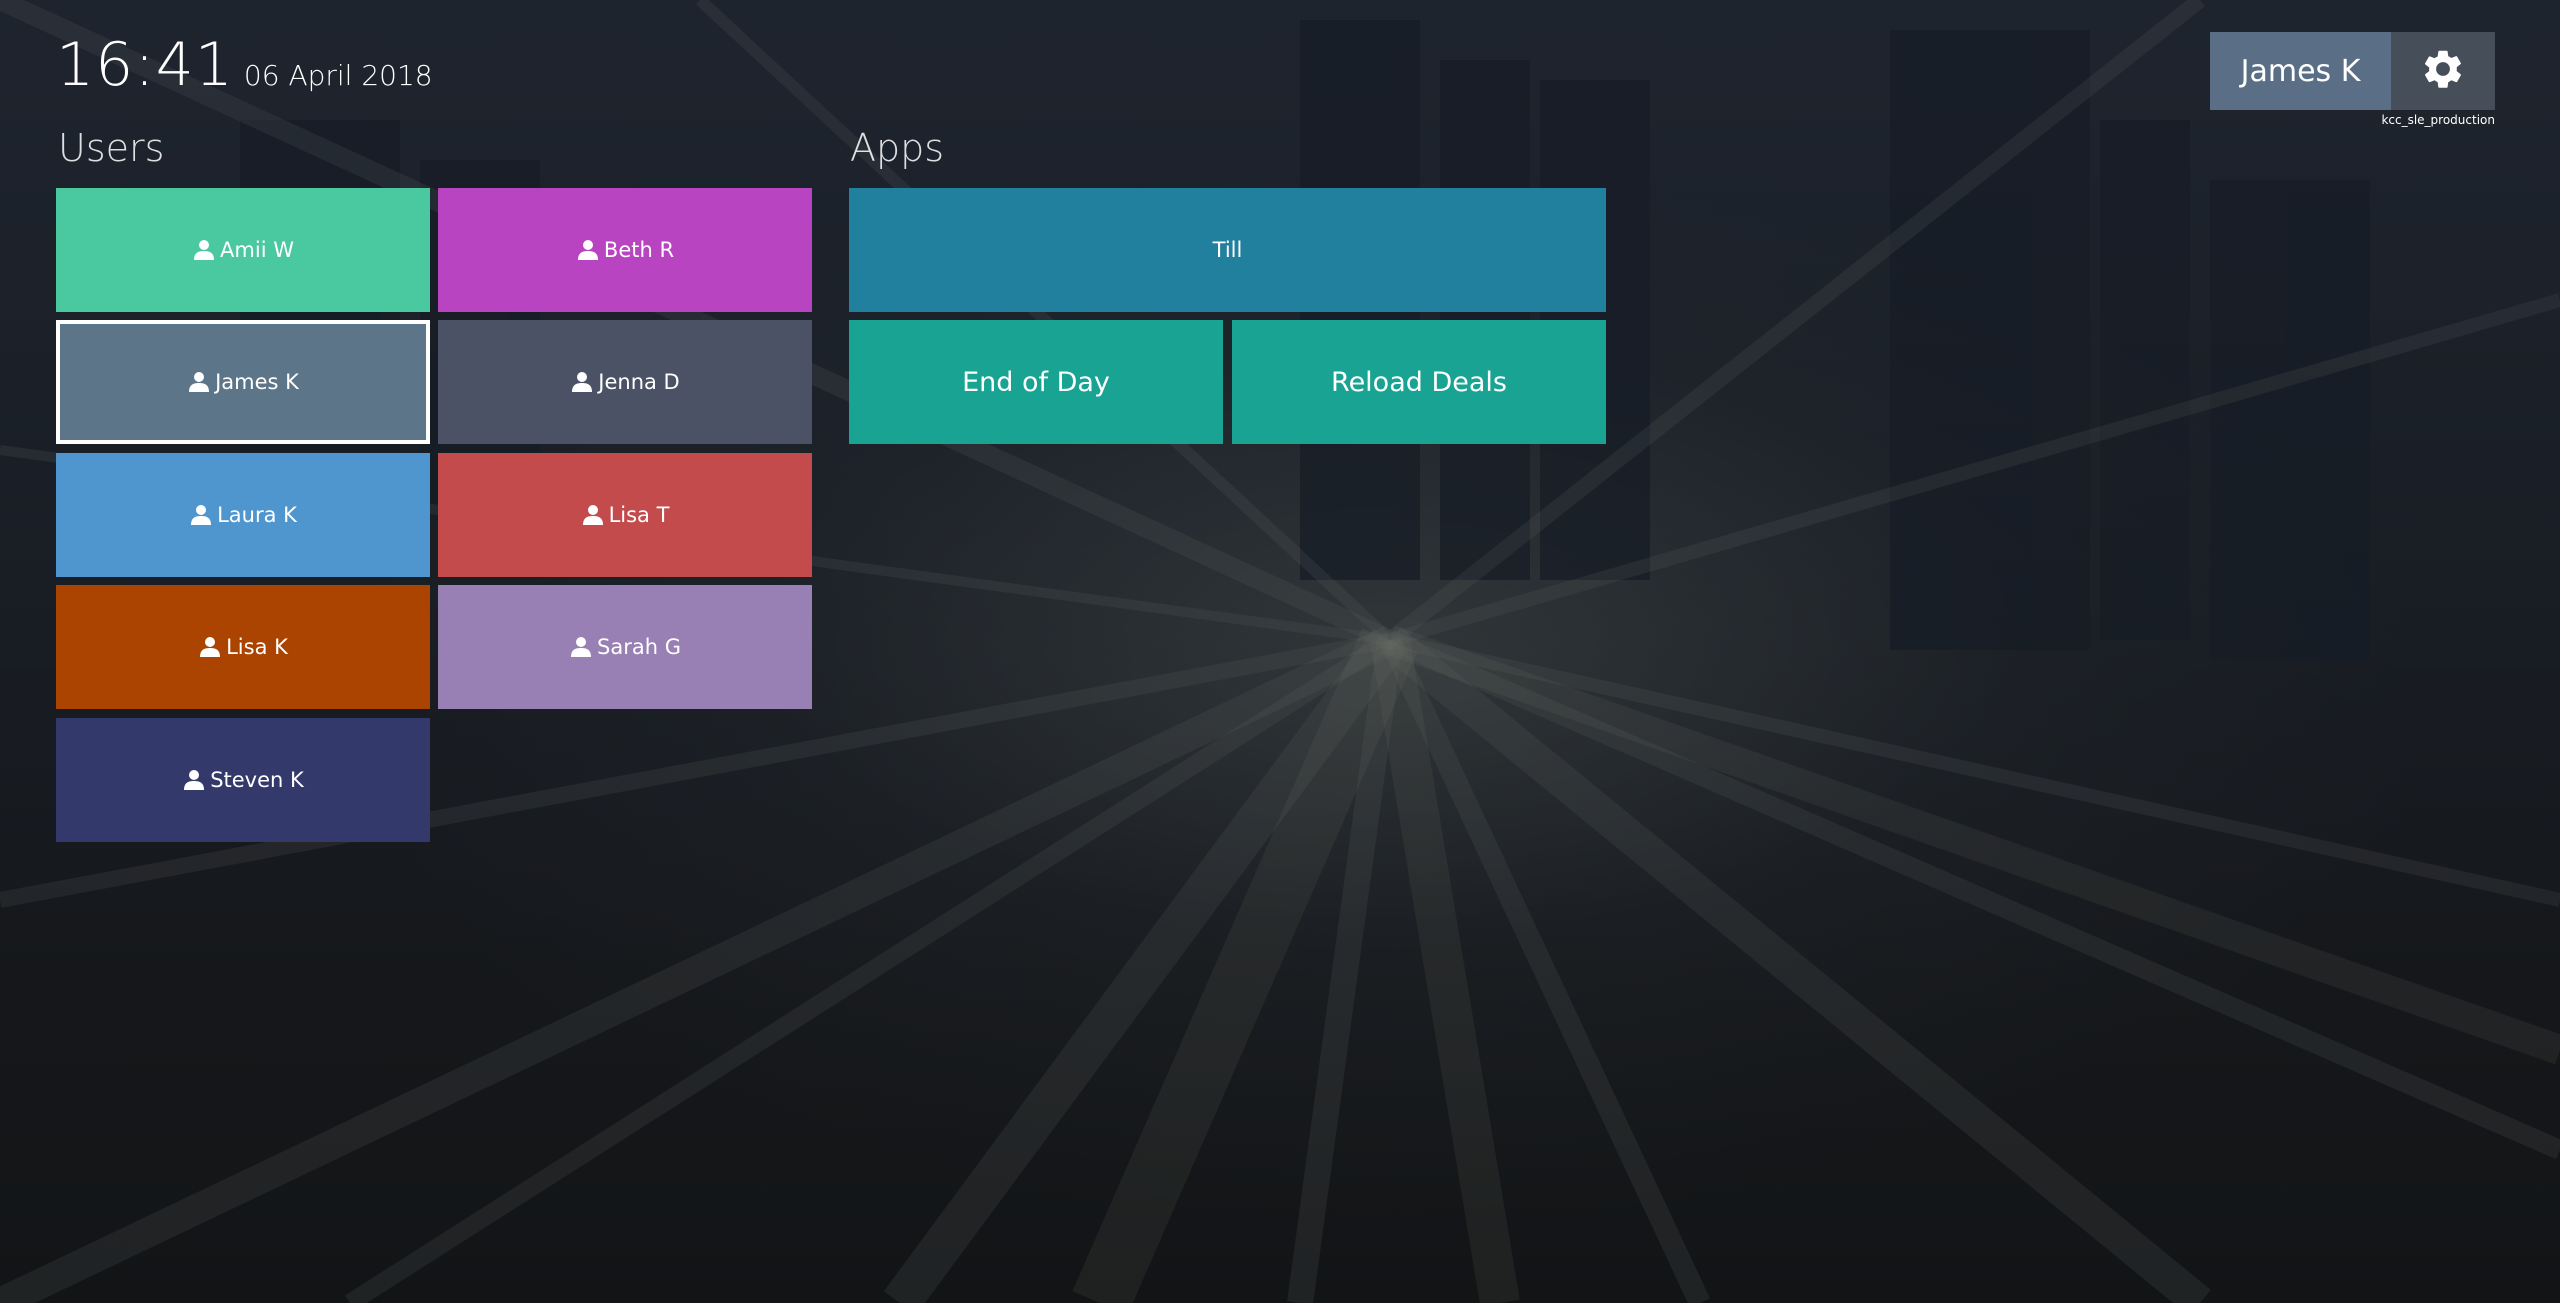 Image resolution: width=2560 pixels, height=1303 pixels. I want to click on current-user-button: James K, so click(2300, 71).